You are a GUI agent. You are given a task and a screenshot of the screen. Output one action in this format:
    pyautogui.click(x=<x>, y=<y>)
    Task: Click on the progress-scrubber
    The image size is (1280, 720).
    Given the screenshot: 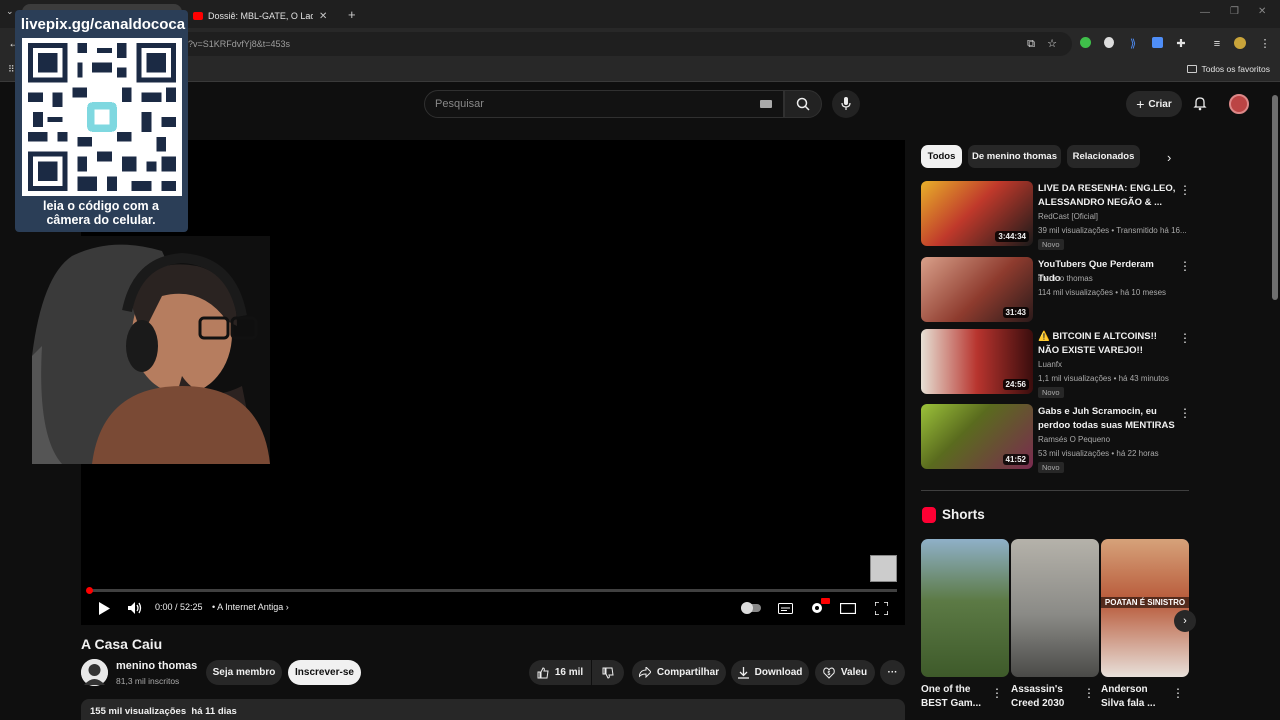 What is the action you would take?
    pyautogui.click(x=89, y=590)
    